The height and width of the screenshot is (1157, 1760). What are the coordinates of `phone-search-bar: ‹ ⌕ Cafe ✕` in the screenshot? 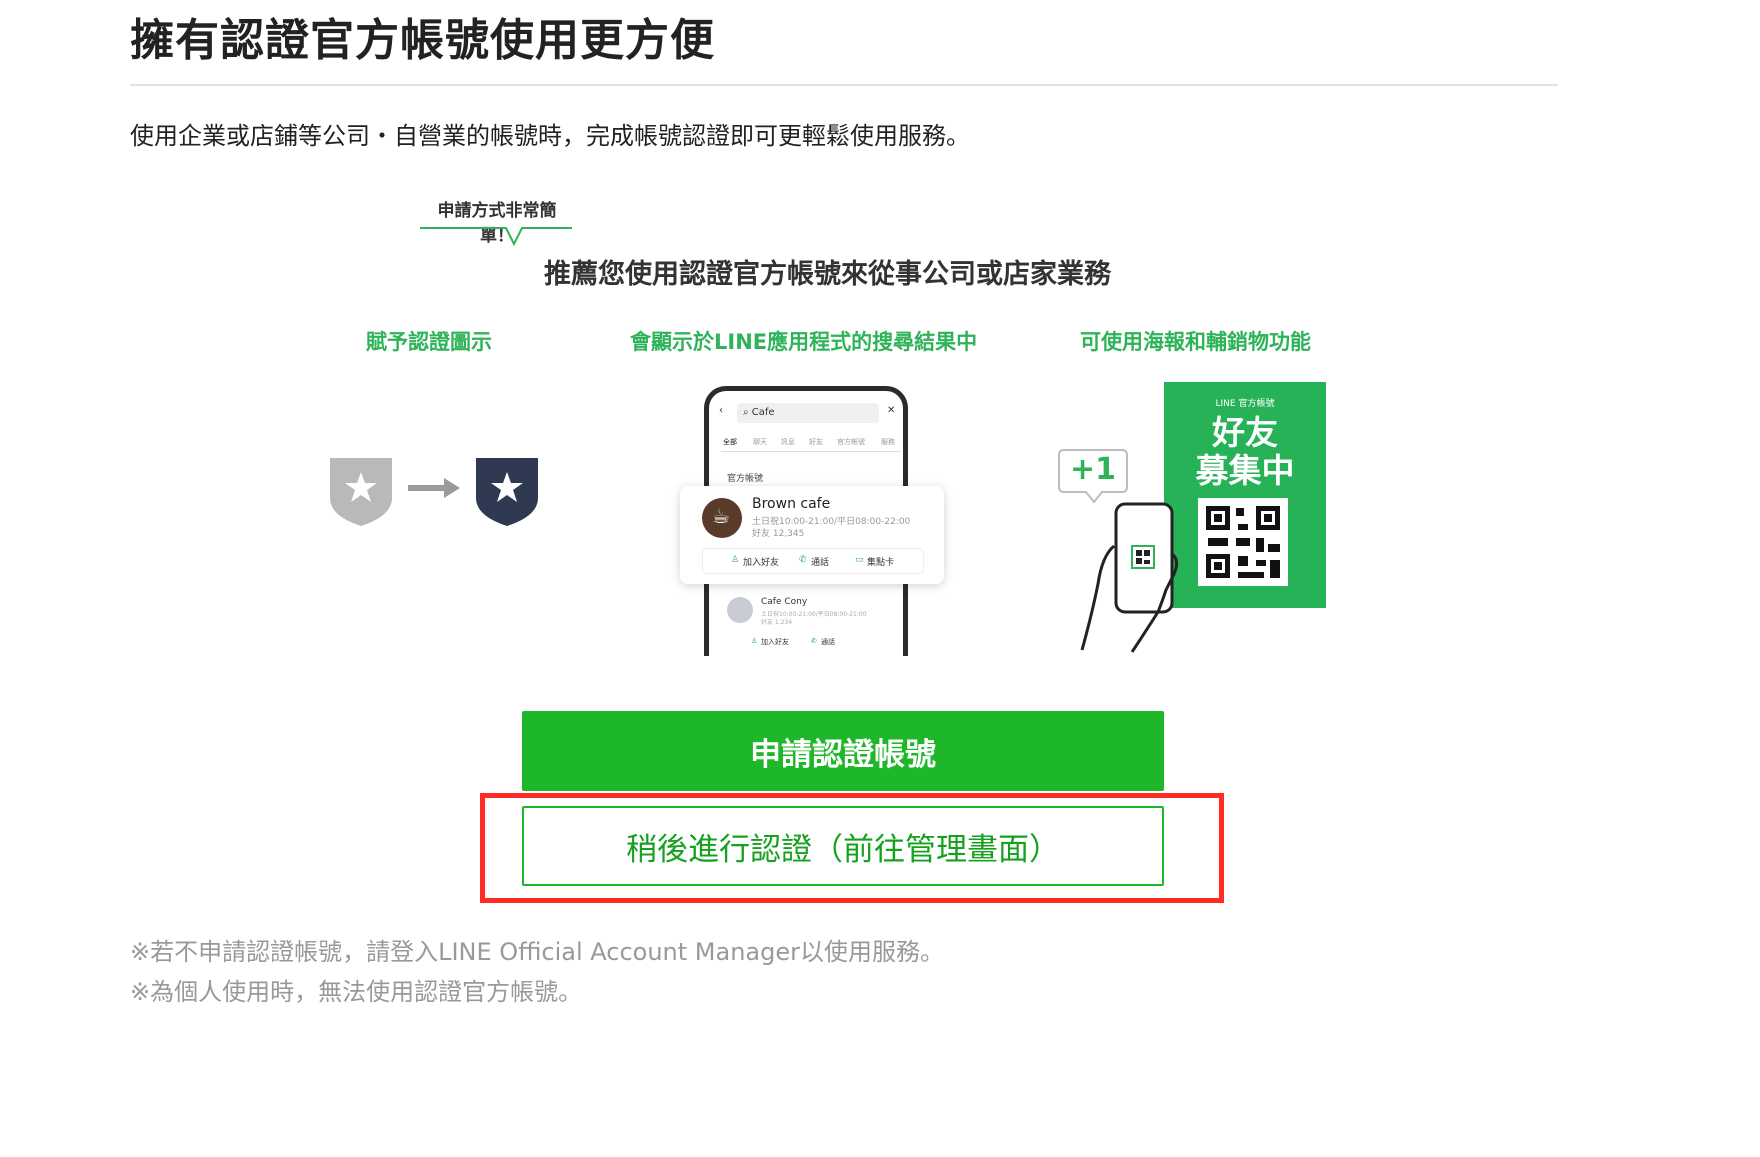 It's located at (807, 414).